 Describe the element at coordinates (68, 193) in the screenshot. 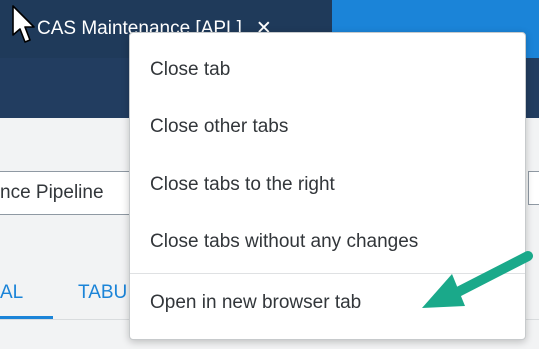

I see `pipeline-field: nce Pipeline` at that location.